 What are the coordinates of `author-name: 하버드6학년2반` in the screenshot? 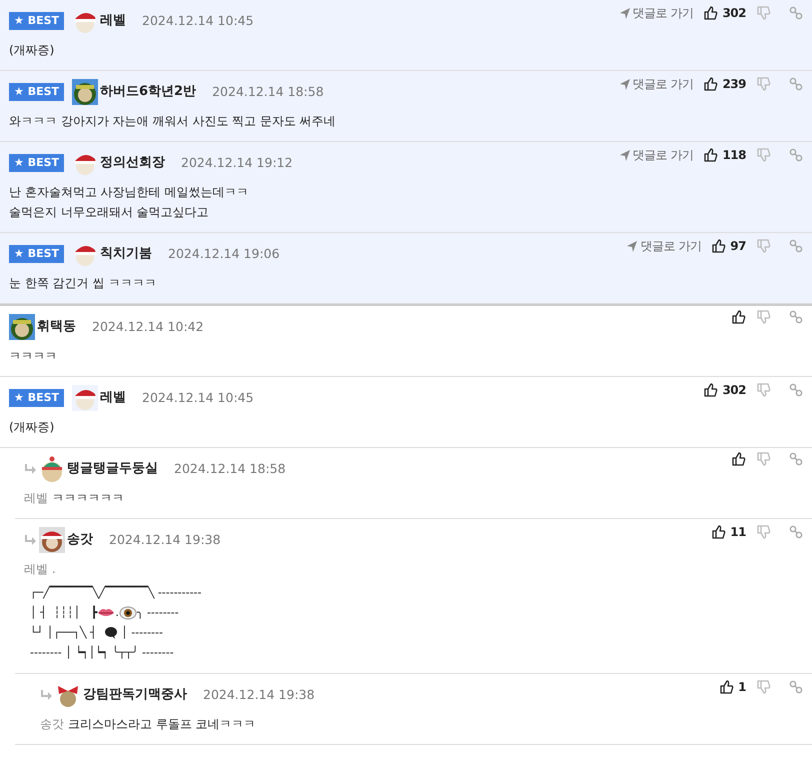 It's located at (148, 92).